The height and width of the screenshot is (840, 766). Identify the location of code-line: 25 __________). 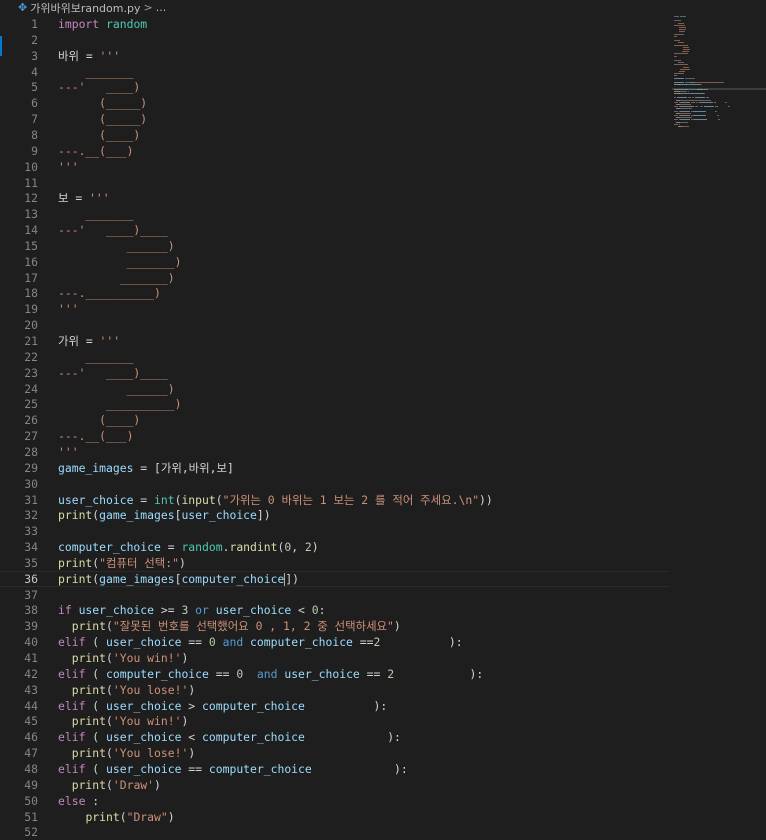
(335, 404).